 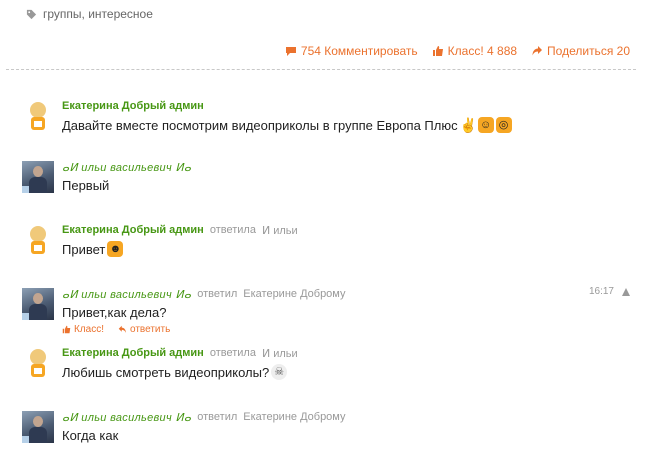 I want to click on comment-icon, so click(x=290, y=51).